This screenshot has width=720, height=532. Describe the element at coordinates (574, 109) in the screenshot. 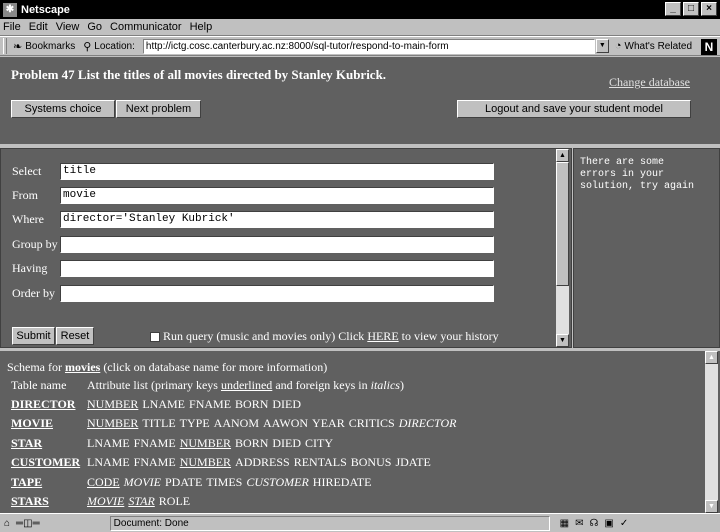

I see `logout-button: Logout and save your student model` at that location.